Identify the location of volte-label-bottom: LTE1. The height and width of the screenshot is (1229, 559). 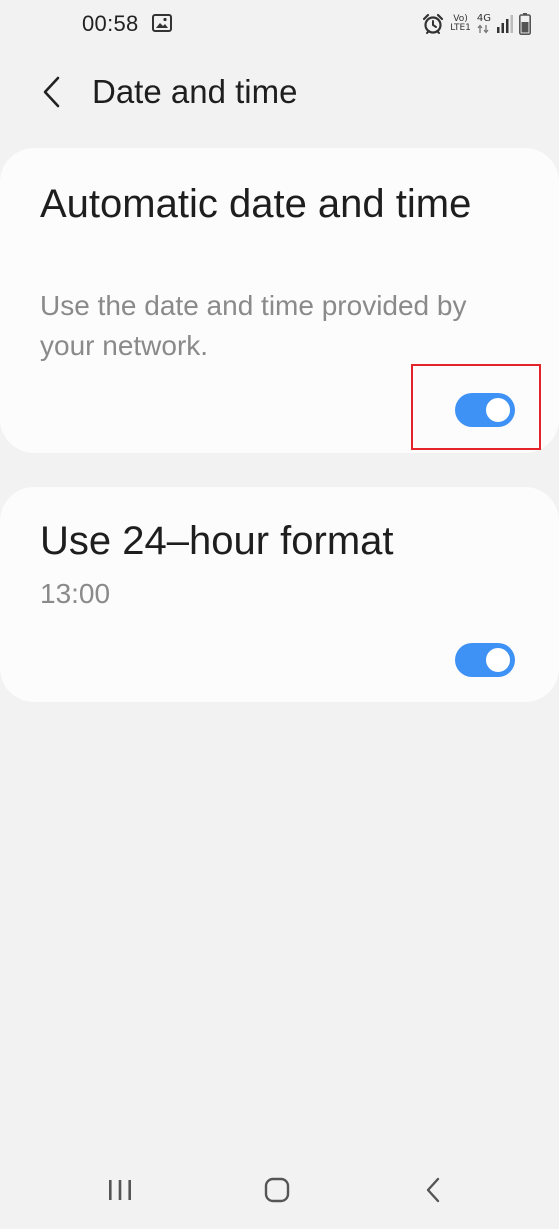
(460, 28).